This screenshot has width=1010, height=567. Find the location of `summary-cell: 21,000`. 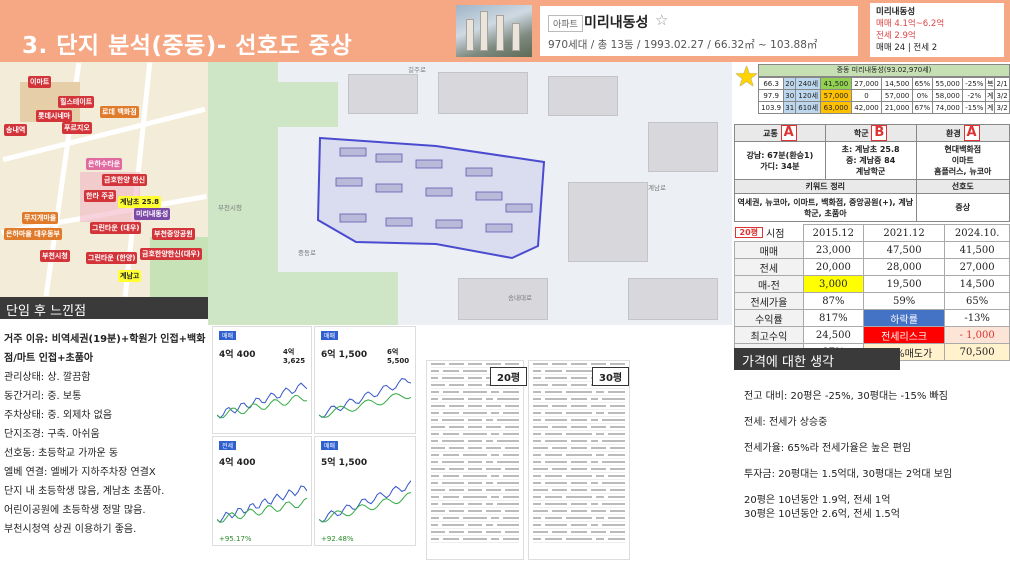

summary-cell: 21,000 is located at coordinates (897, 107).